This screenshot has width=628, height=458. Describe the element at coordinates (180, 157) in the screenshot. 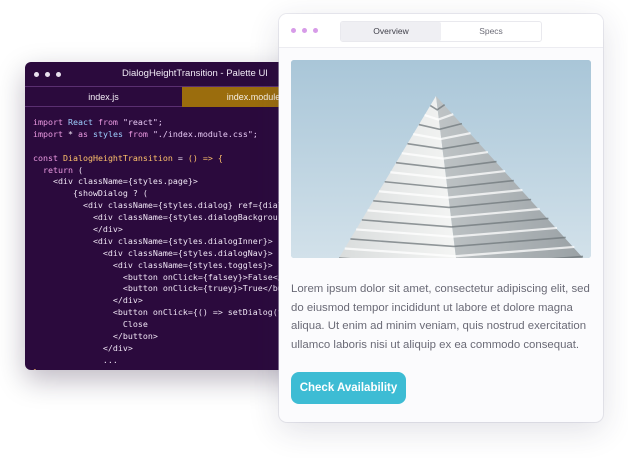

I see `code-token: =` at that location.